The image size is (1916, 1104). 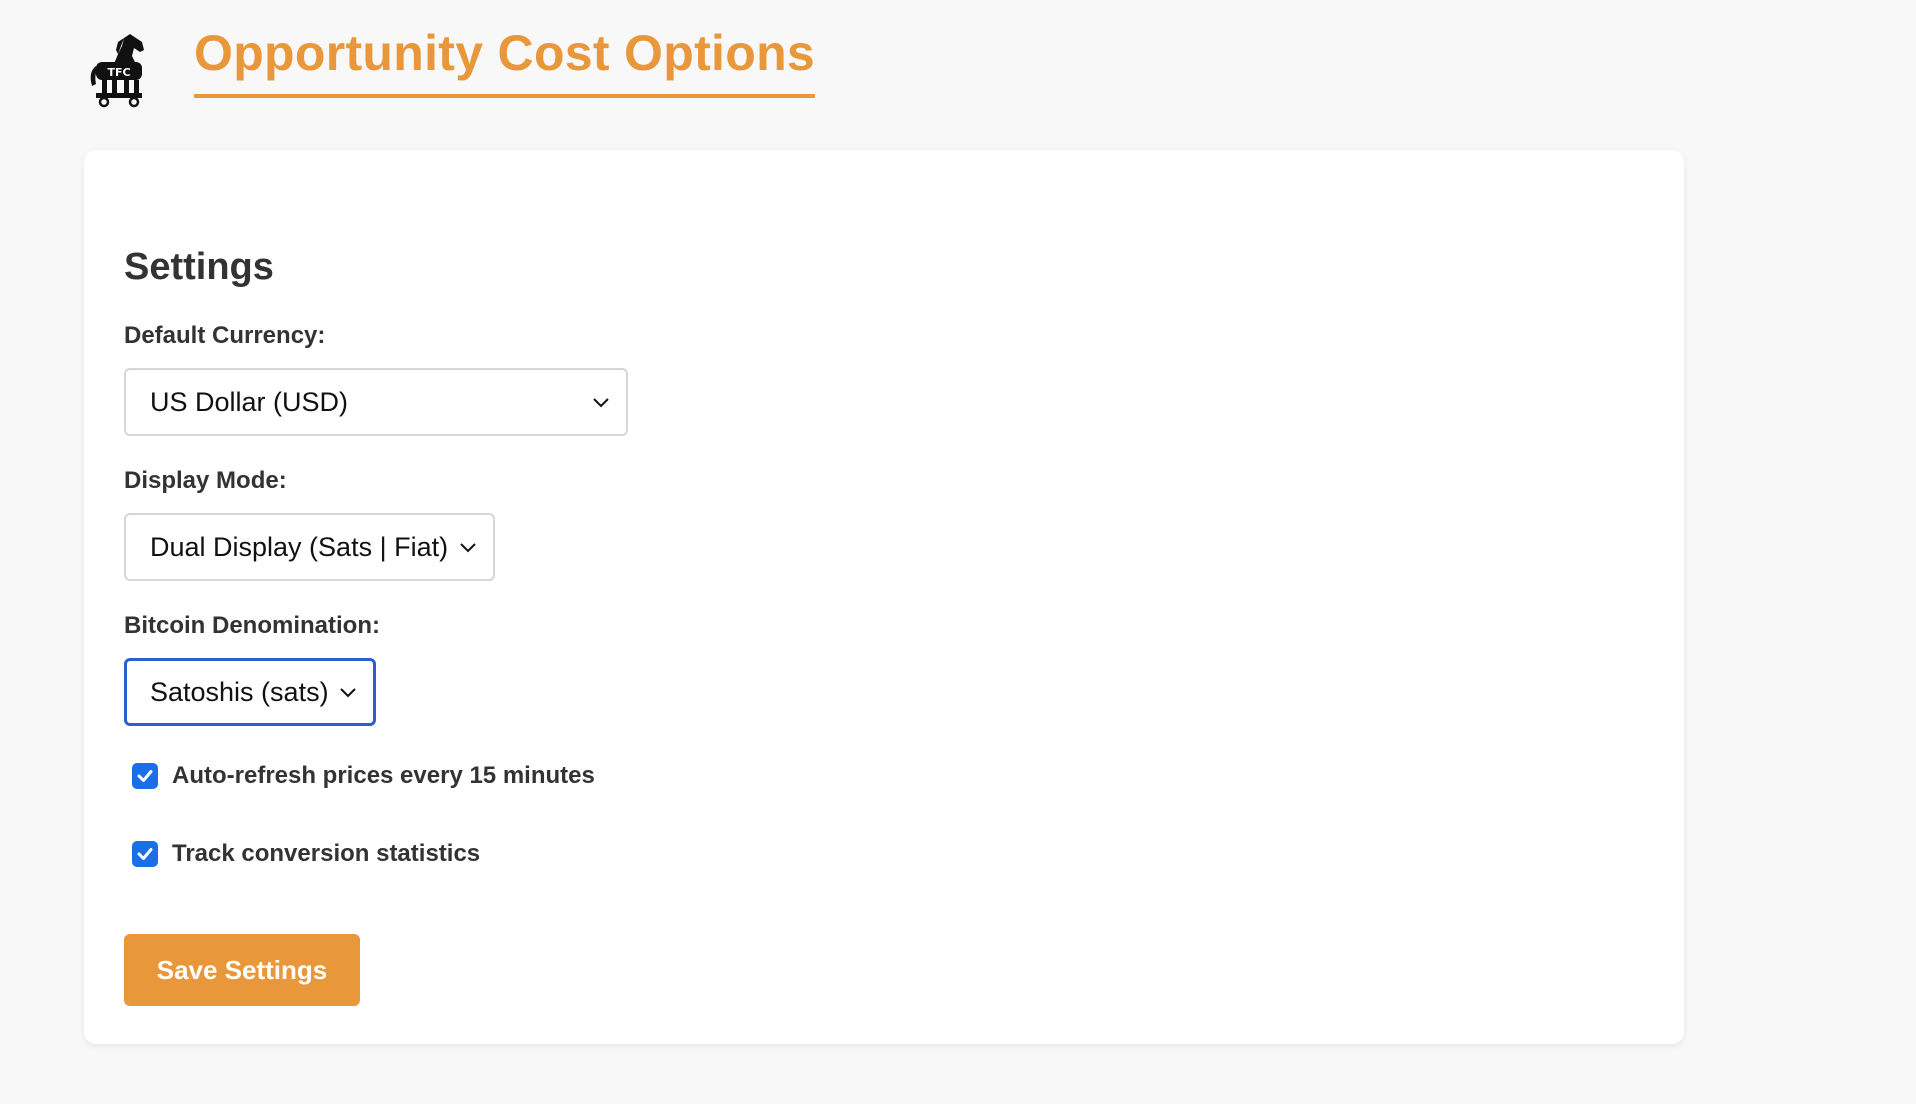 What do you see at coordinates (239, 691) in the screenshot?
I see `bitcoin-denomination-value: Satoshis (sats)` at bounding box center [239, 691].